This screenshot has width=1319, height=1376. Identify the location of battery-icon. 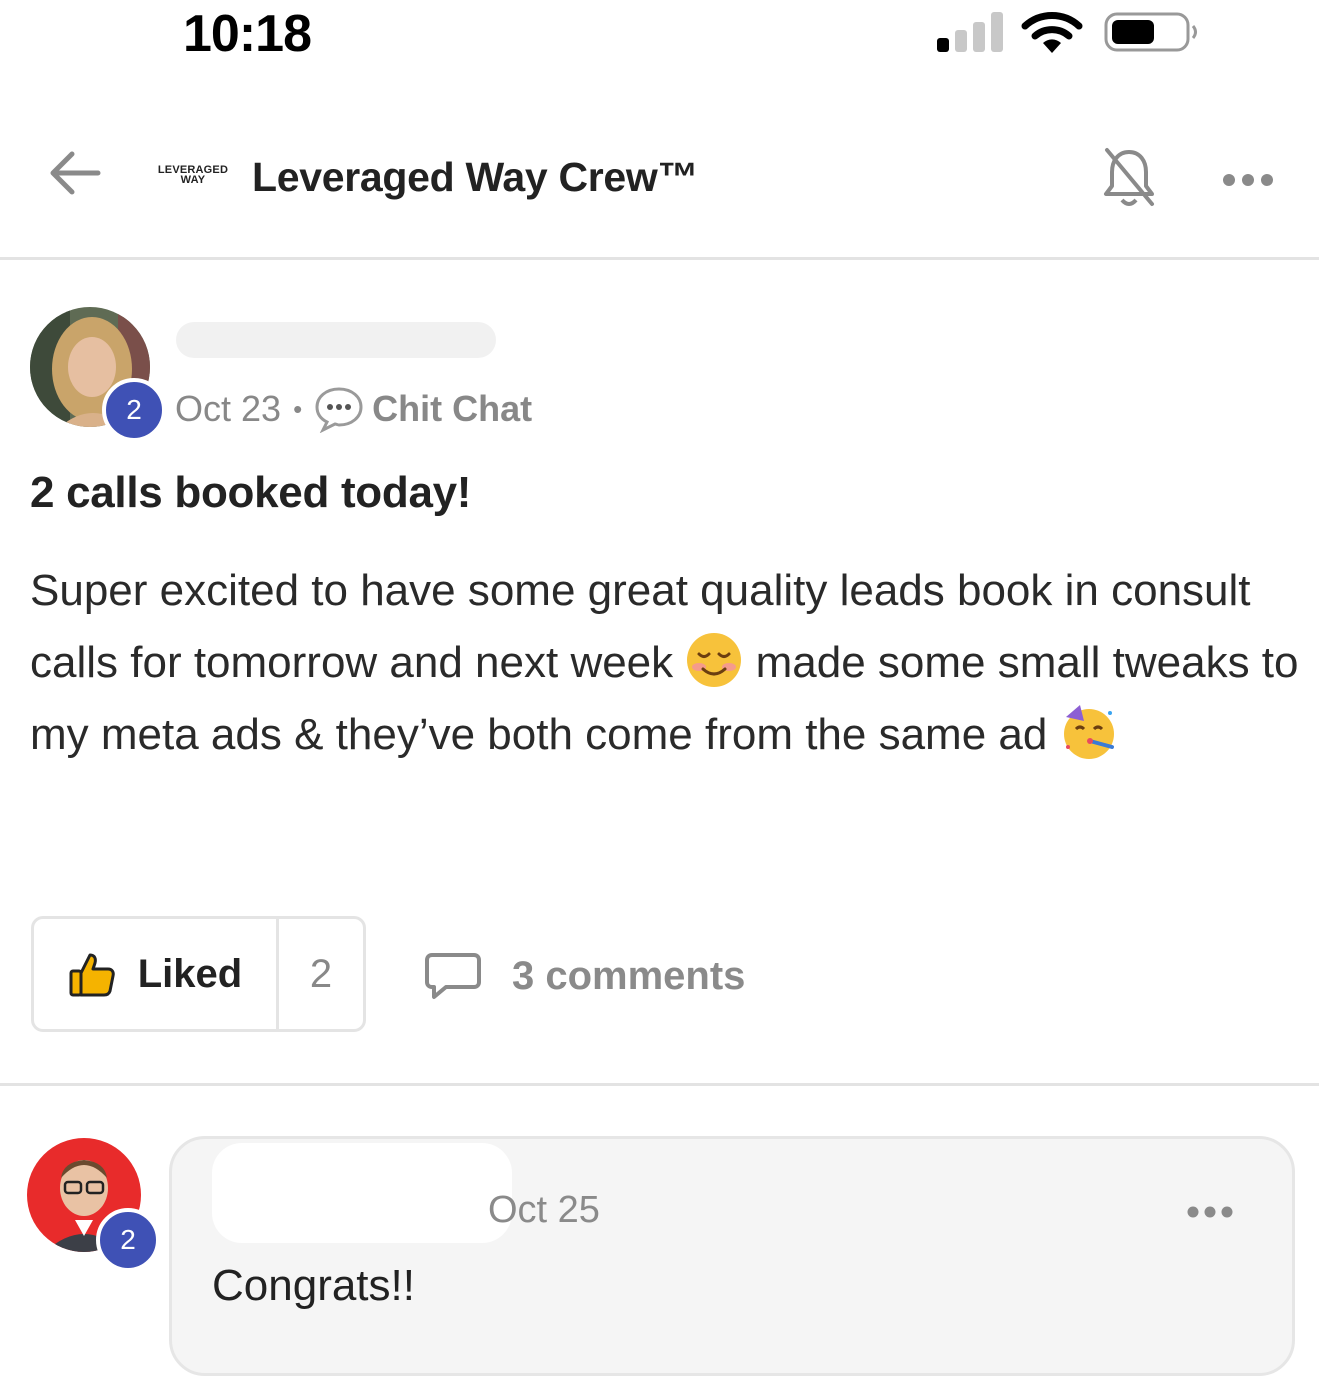
(1150, 32).